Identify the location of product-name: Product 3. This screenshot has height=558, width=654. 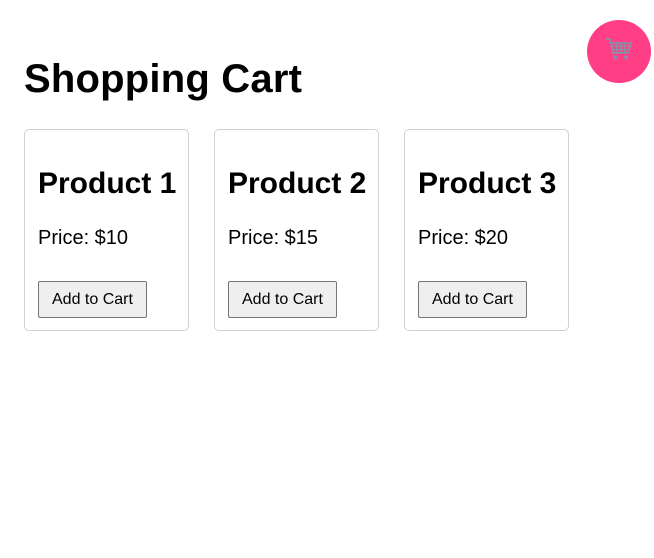
(487, 183).